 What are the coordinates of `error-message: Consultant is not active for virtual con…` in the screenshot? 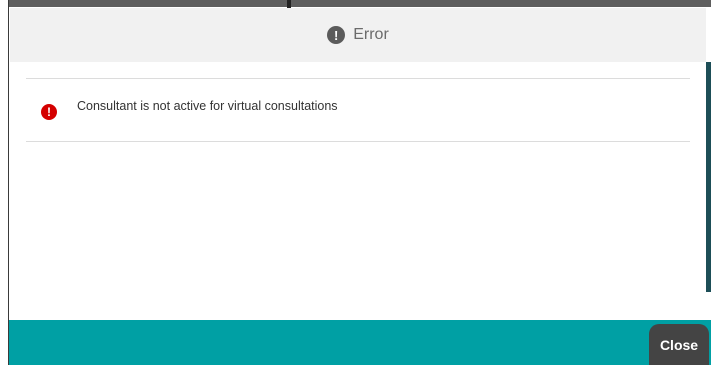 It's located at (207, 106).